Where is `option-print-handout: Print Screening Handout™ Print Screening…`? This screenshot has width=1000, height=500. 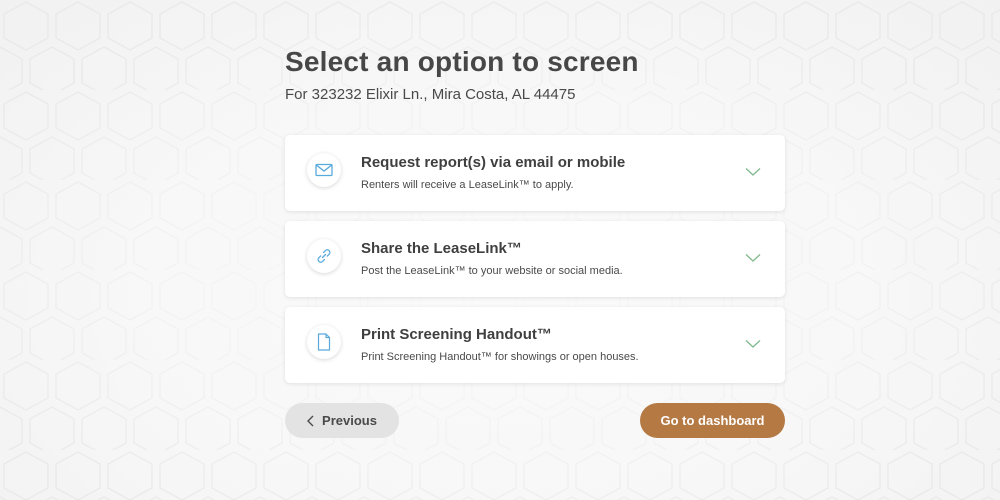
option-print-handout: Print Screening Handout™ Print Screening… is located at coordinates (535, 345).